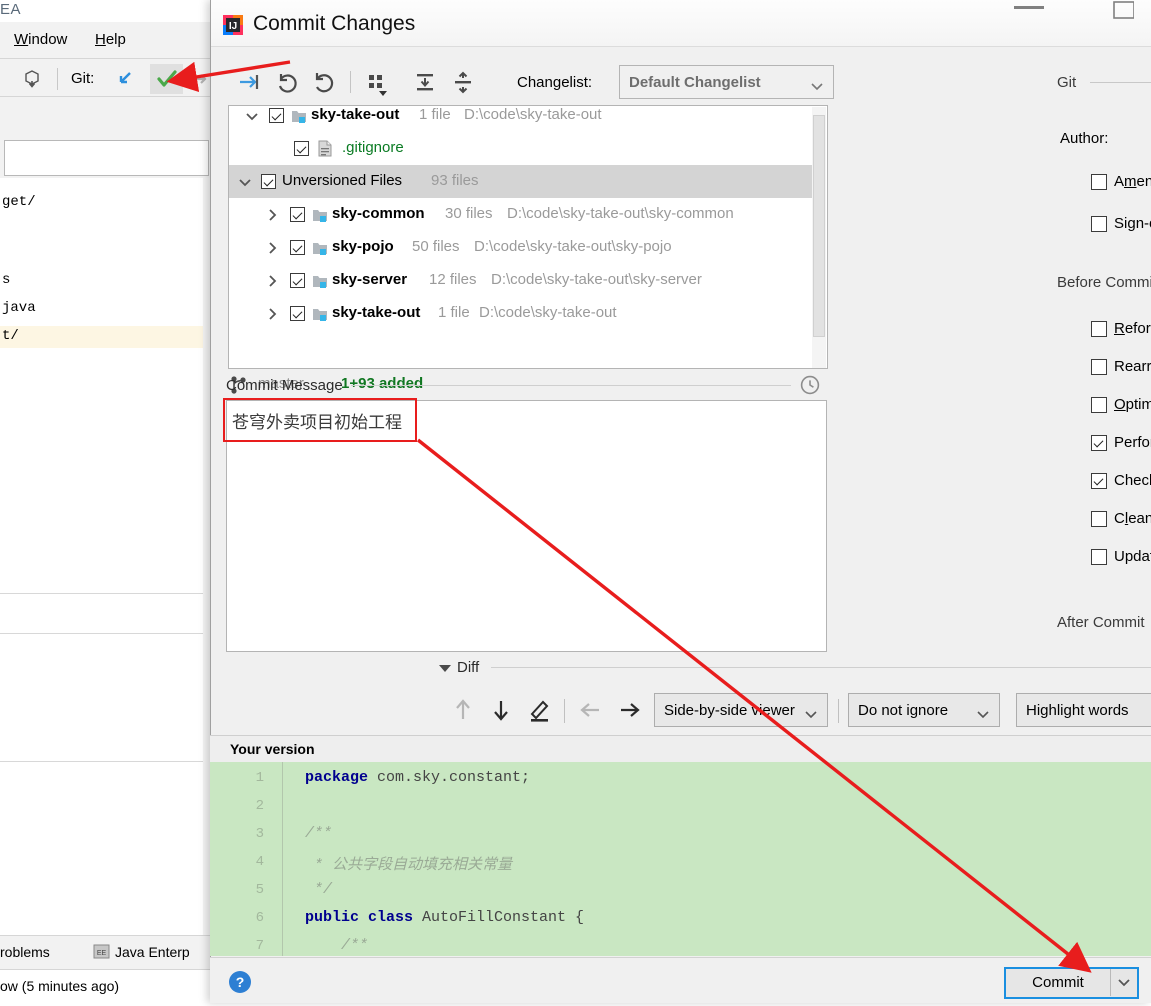 This screenshot has width=1151, height=1006. Describe the element at coordinates (152, 952) in the screenshot. I see `java-enterprise-tab: Java Enterp` at that location.